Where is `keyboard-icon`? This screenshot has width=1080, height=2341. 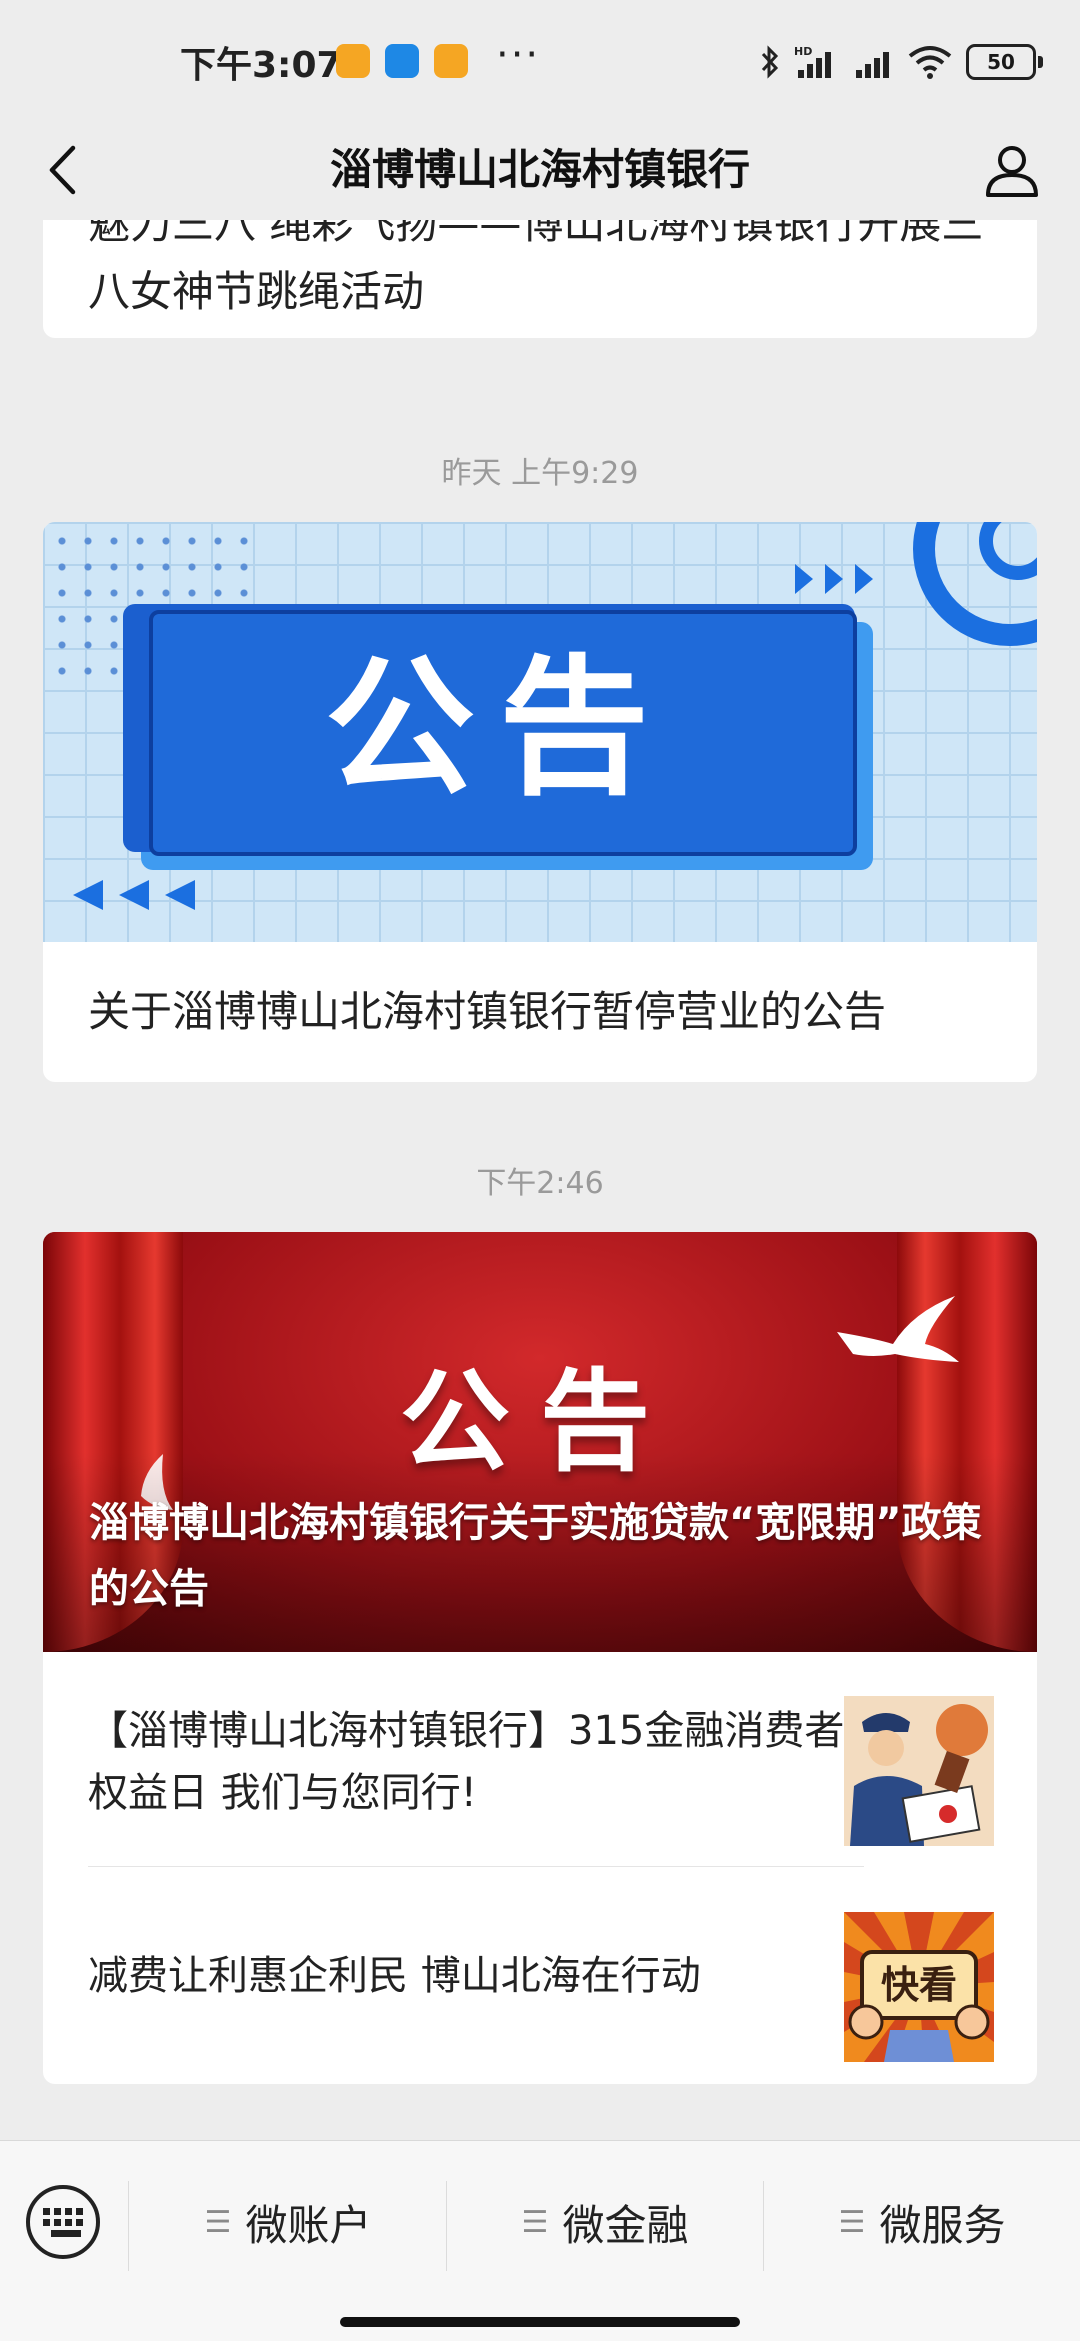 keyboard-icon is located at coordinates (63, 2222).